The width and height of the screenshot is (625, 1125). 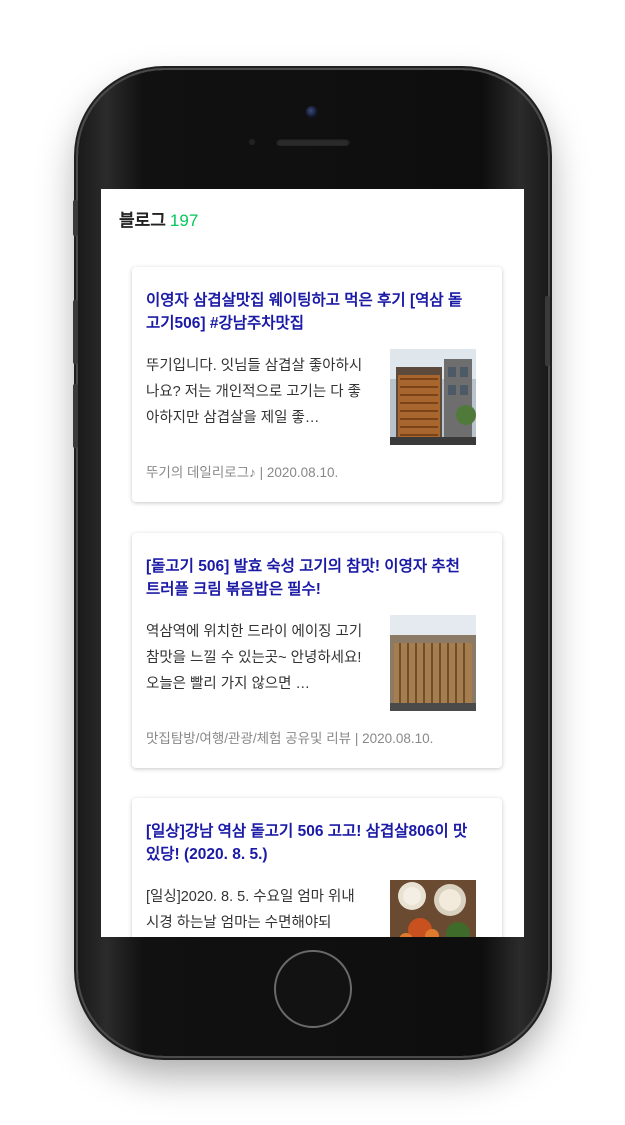 I want to click on food-table-image, so click(x=433, y=908).